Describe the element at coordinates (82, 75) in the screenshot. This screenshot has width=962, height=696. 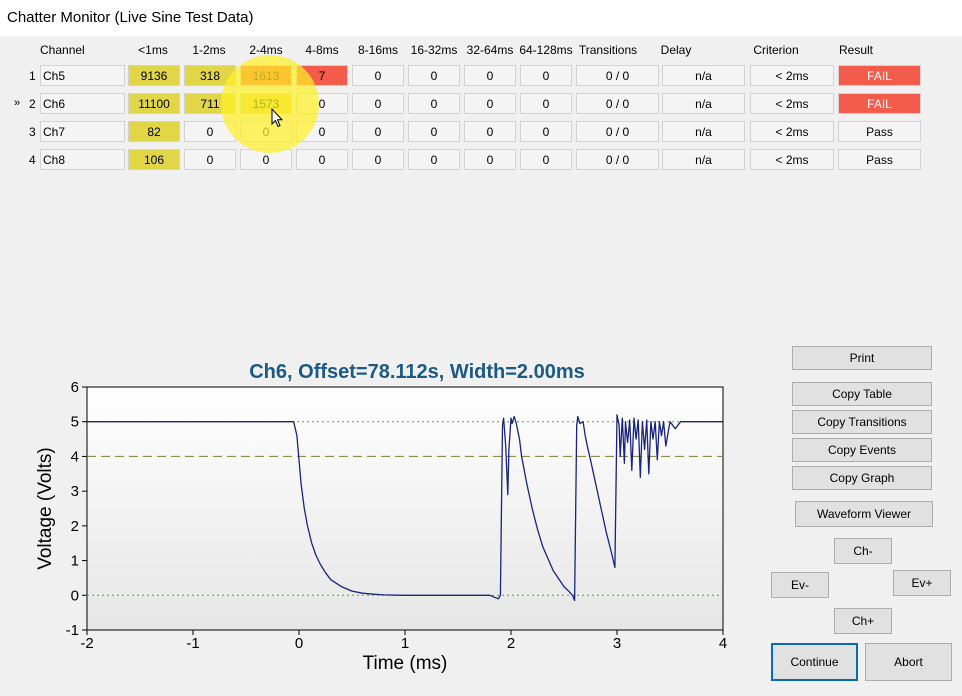
I see `cell-channel: Ch5` at that location.